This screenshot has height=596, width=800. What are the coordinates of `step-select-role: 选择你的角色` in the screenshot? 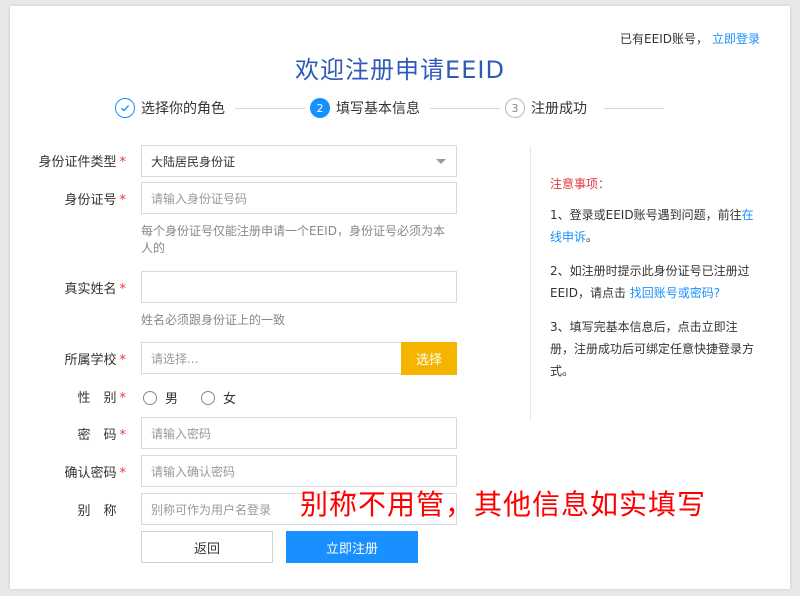 It's located at (170, 108).